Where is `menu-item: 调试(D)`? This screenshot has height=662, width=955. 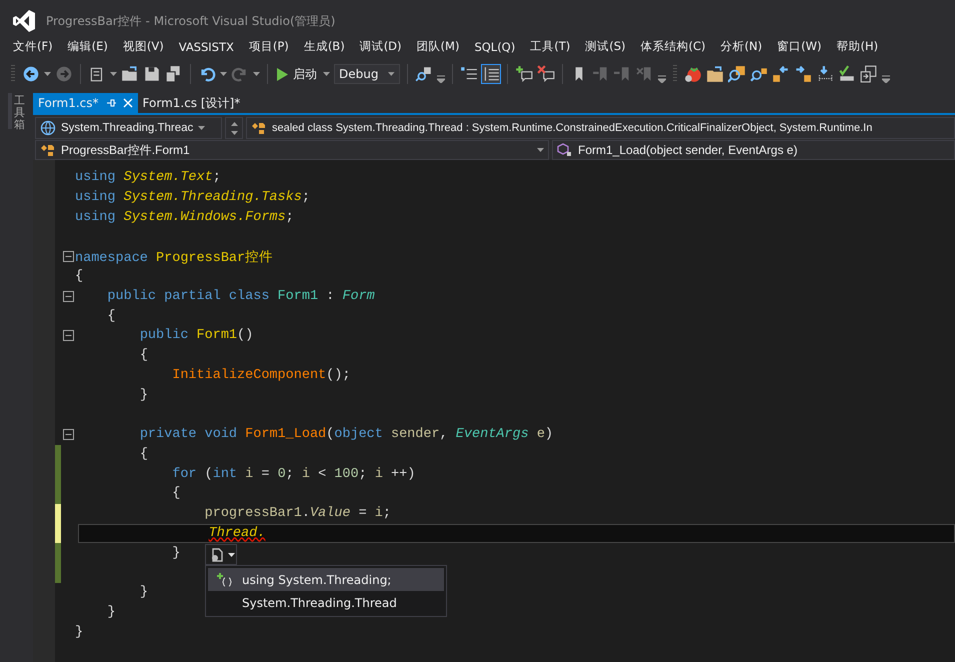 menu-item: 调试(D) is located at coordinates (381, 46).